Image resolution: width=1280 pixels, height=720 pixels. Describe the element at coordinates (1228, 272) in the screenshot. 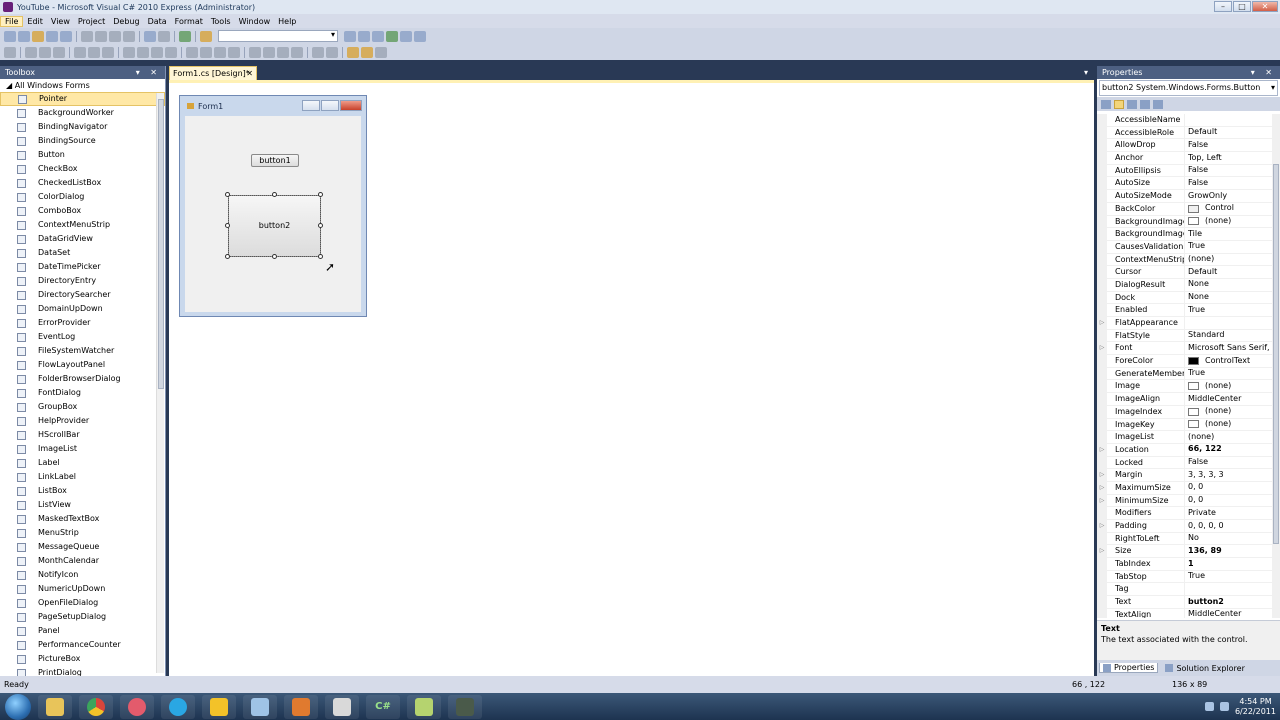

I see `property-value: Default` at that location.